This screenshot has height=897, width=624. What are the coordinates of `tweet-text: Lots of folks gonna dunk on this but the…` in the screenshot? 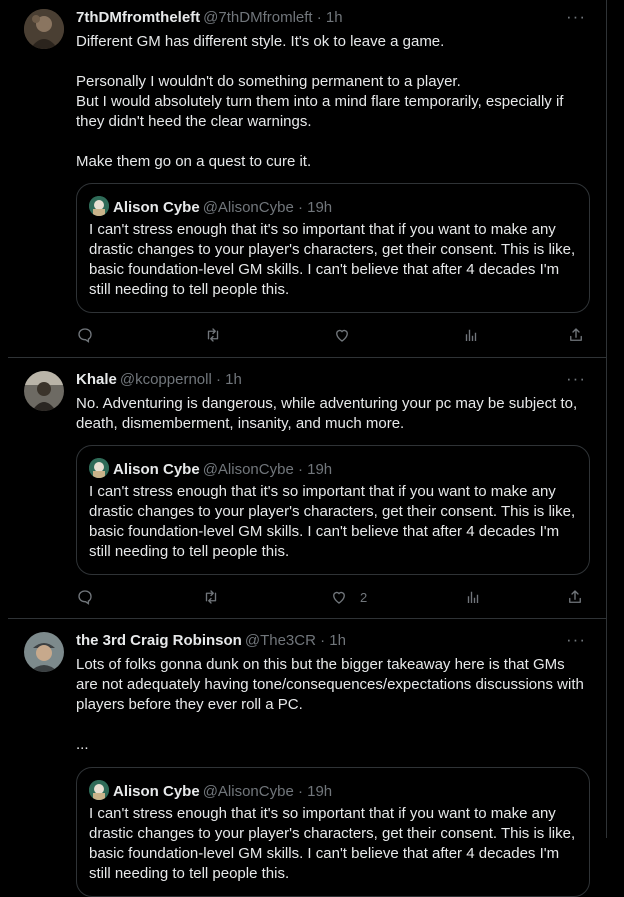 It's located at (330, 704).